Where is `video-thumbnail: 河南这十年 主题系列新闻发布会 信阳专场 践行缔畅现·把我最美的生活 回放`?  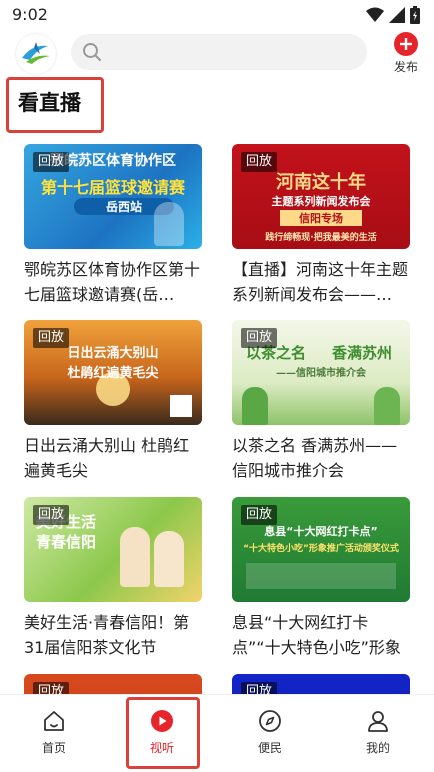 video-thumbnail: 河南这十年 主题系列新闻发布会 信阳专场 践行缔畅现·把我最美的生活 回放 is located at coordinates (321, 196).